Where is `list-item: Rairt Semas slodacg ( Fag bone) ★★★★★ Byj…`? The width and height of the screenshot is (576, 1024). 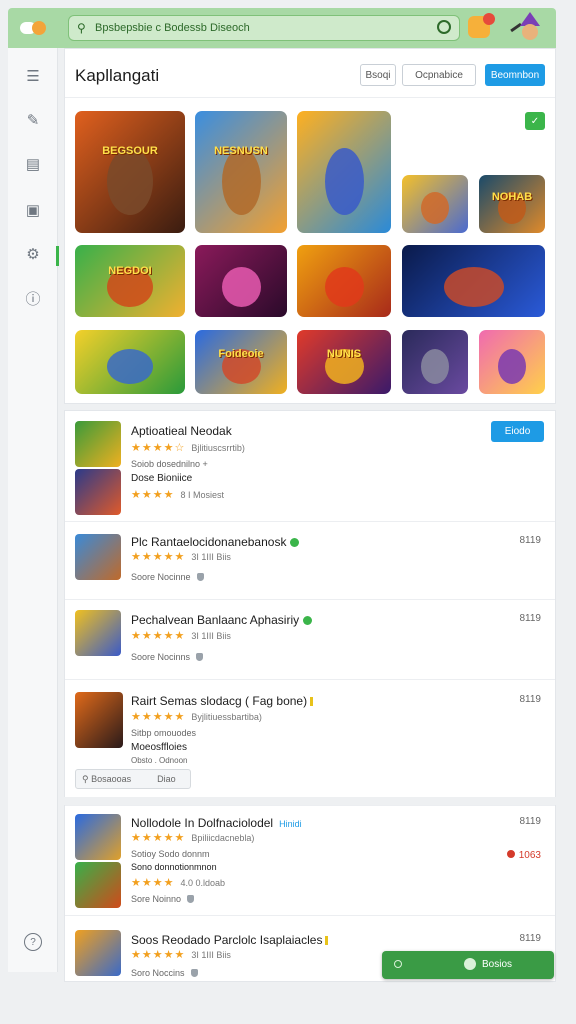 list-item: Rairt Semas slodacg ( Fag bone) ★★★★★ Byj… is located at coordinates (310, 738).